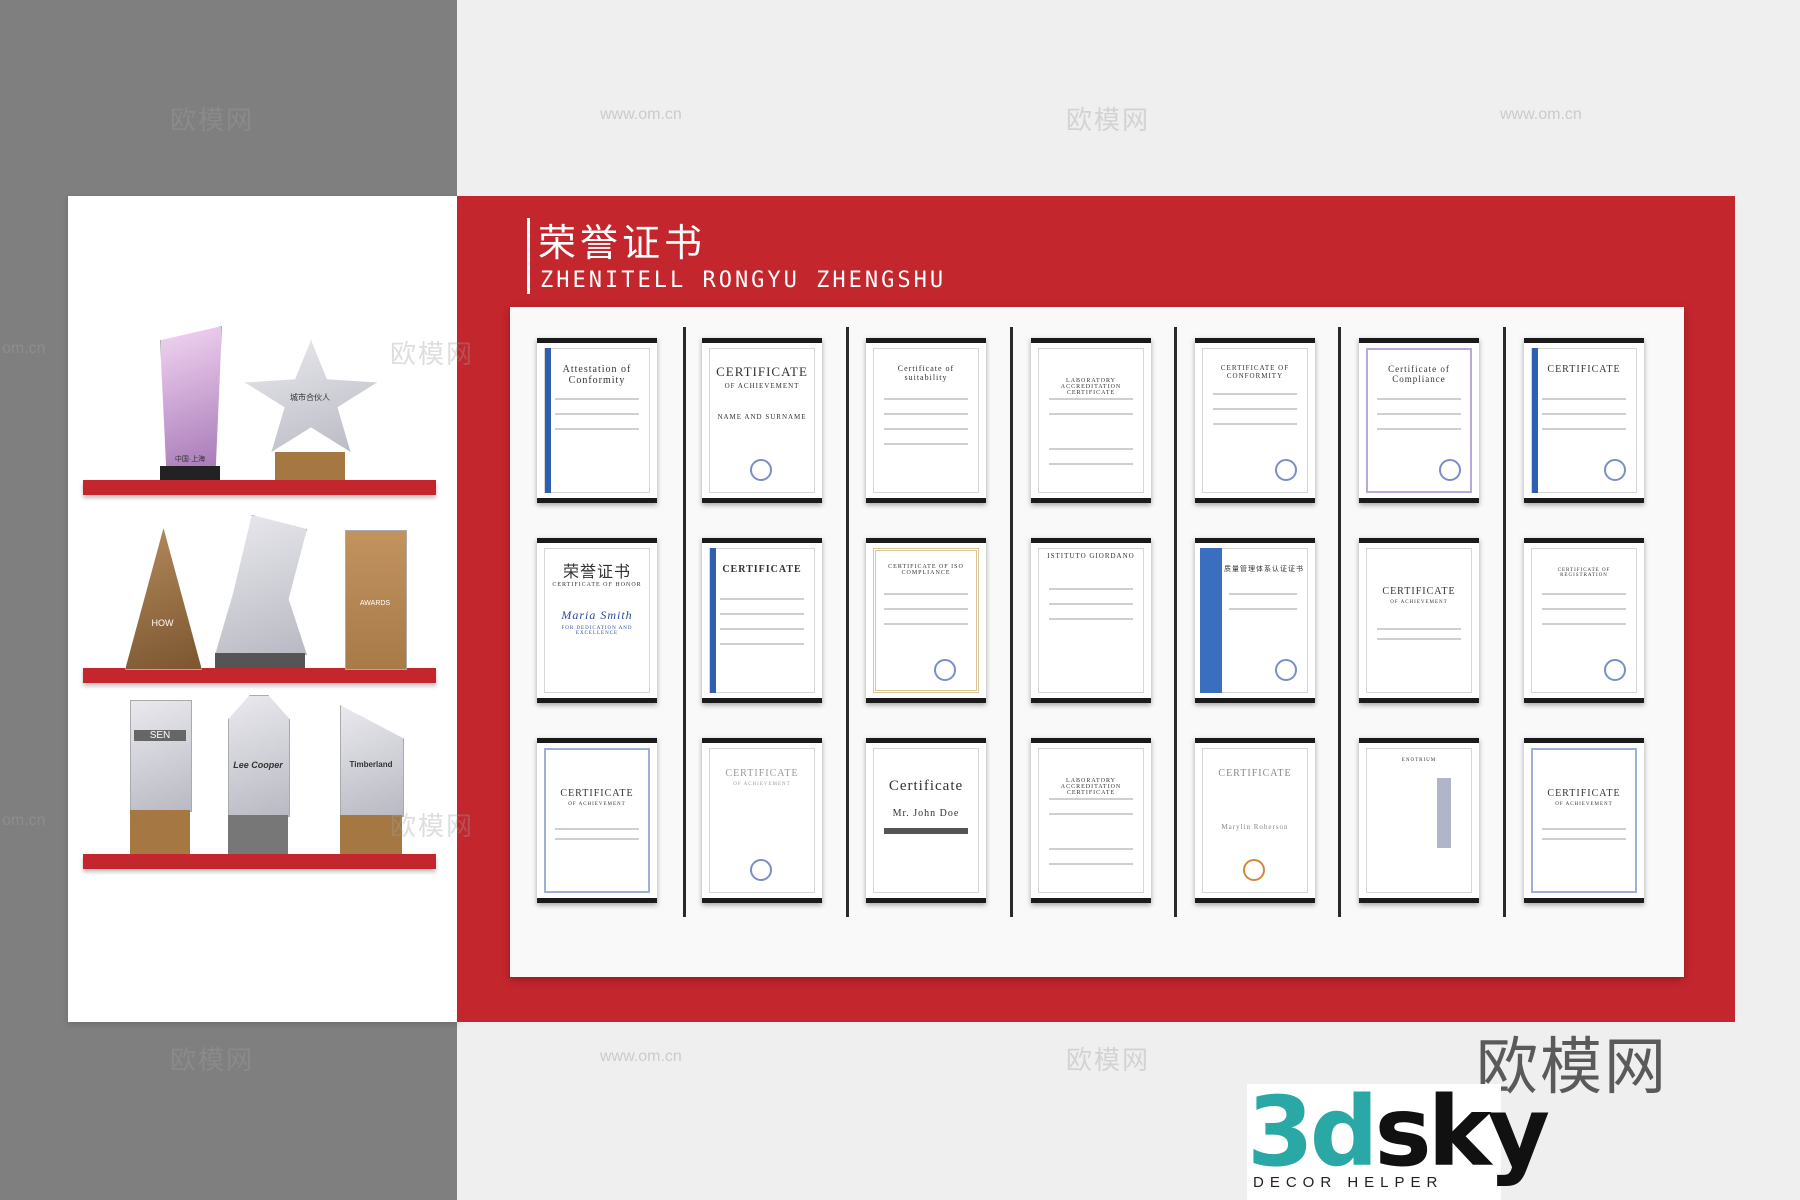  Describe the element at coordinates (1255, 820) in the screenshot. I see `certificate-item: CERTIFICATE Marylin Roberson` at that location.